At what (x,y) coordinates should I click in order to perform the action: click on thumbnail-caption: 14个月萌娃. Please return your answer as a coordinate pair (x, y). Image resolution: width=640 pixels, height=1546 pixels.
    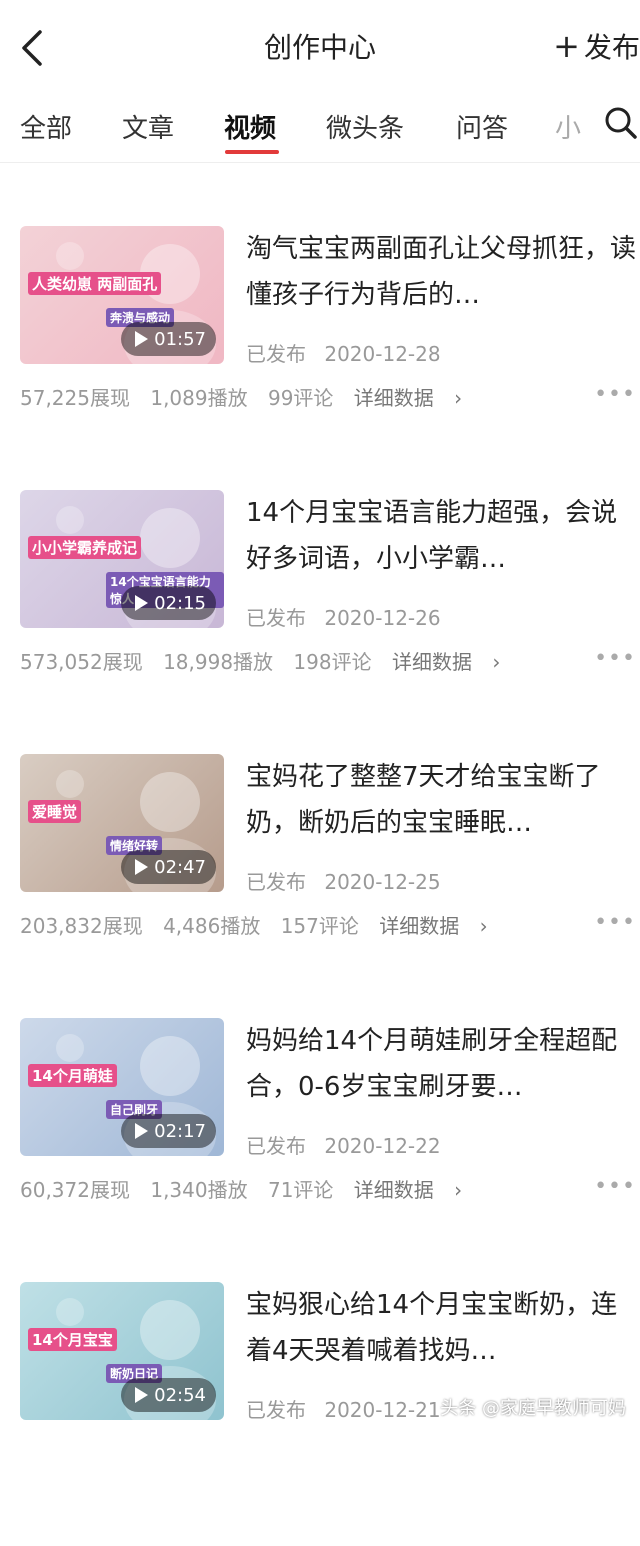
    Looking at the image, I should click on (72, 1075).